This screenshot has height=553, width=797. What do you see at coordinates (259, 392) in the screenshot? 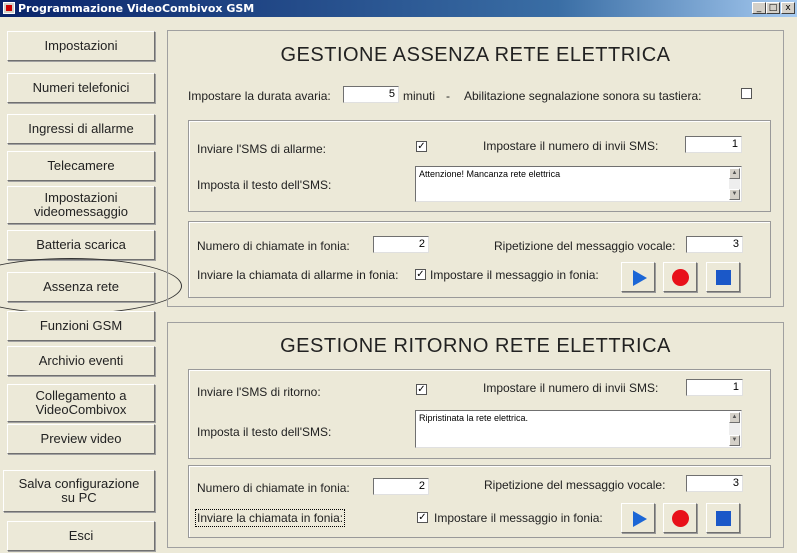
I see `ritorno-sms-label: Inviare l'SMS di ritorno:` at bounding box center [259, 392].